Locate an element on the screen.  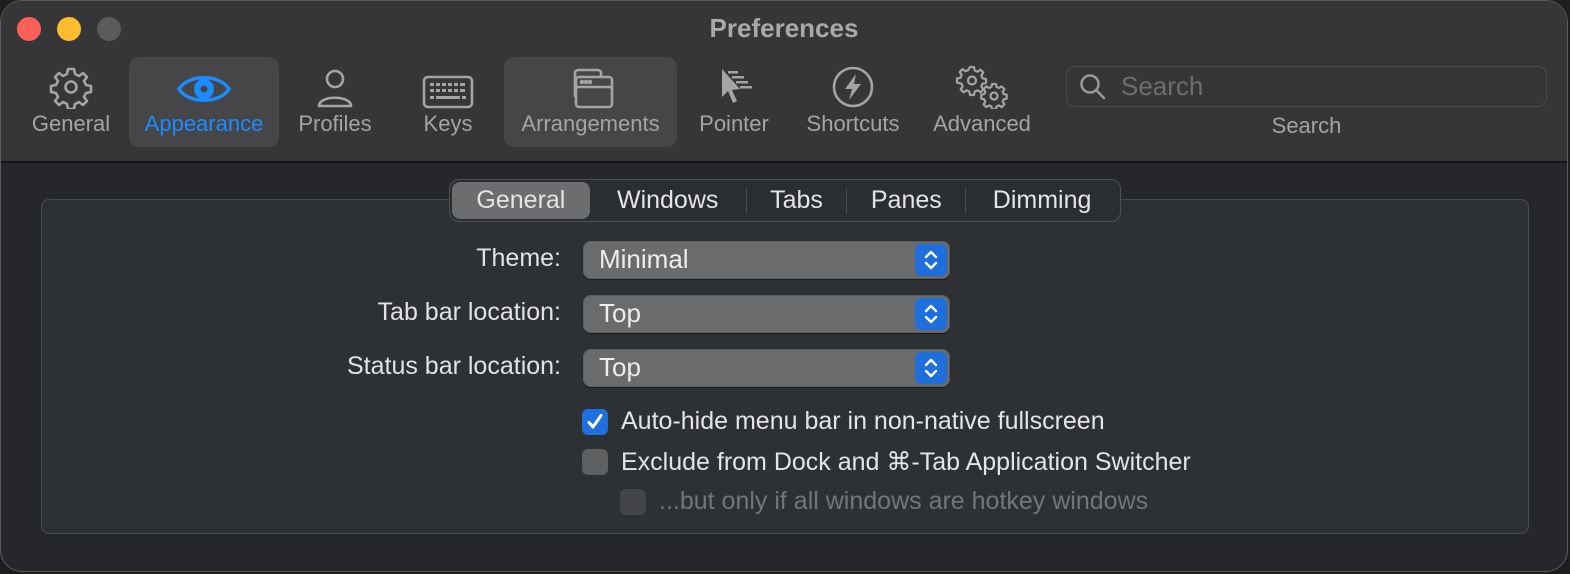
tab-bar-location-label: Tab bar location: is located at coordinates (469, 312).